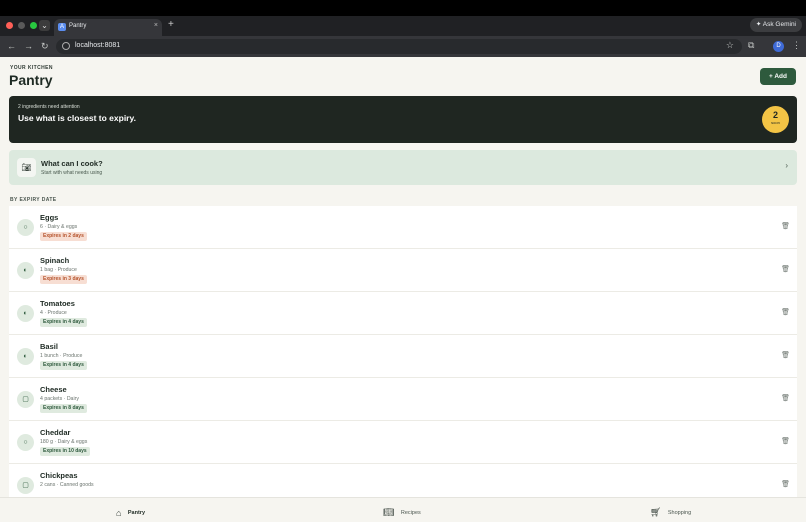 Image resolution: width=806 pixels, height=522 pixels. What do you see at coordinates (49, 346) in the screenshot?
I see `item-name: Basil` at bounding box center [49, 346].